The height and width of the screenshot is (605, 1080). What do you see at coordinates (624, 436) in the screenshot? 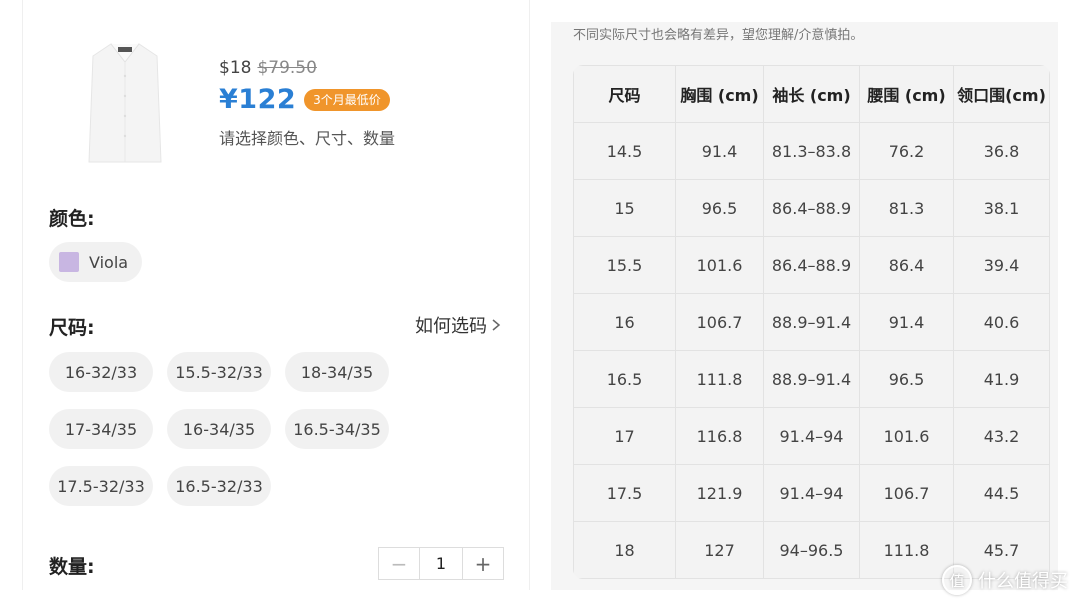
I see `table-cell: 17` at bounding box center [624, 436].